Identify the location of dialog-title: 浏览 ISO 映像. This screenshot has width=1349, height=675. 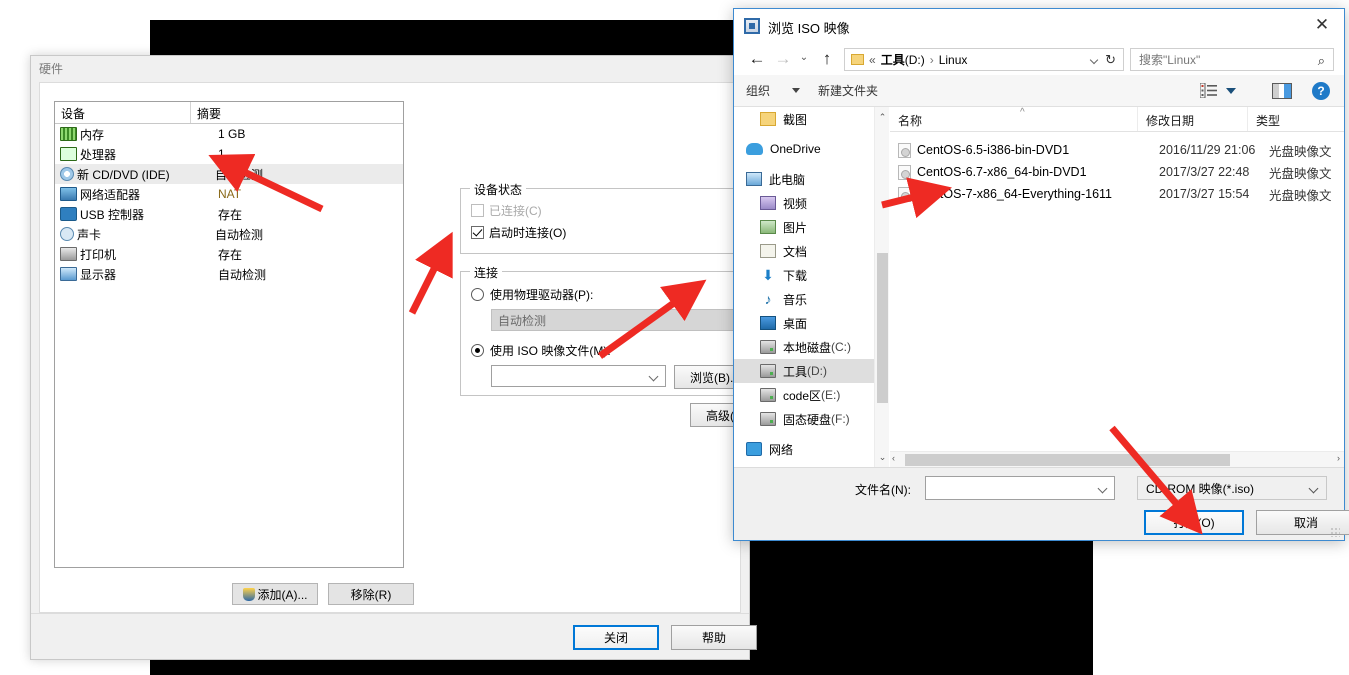
(809, 28).